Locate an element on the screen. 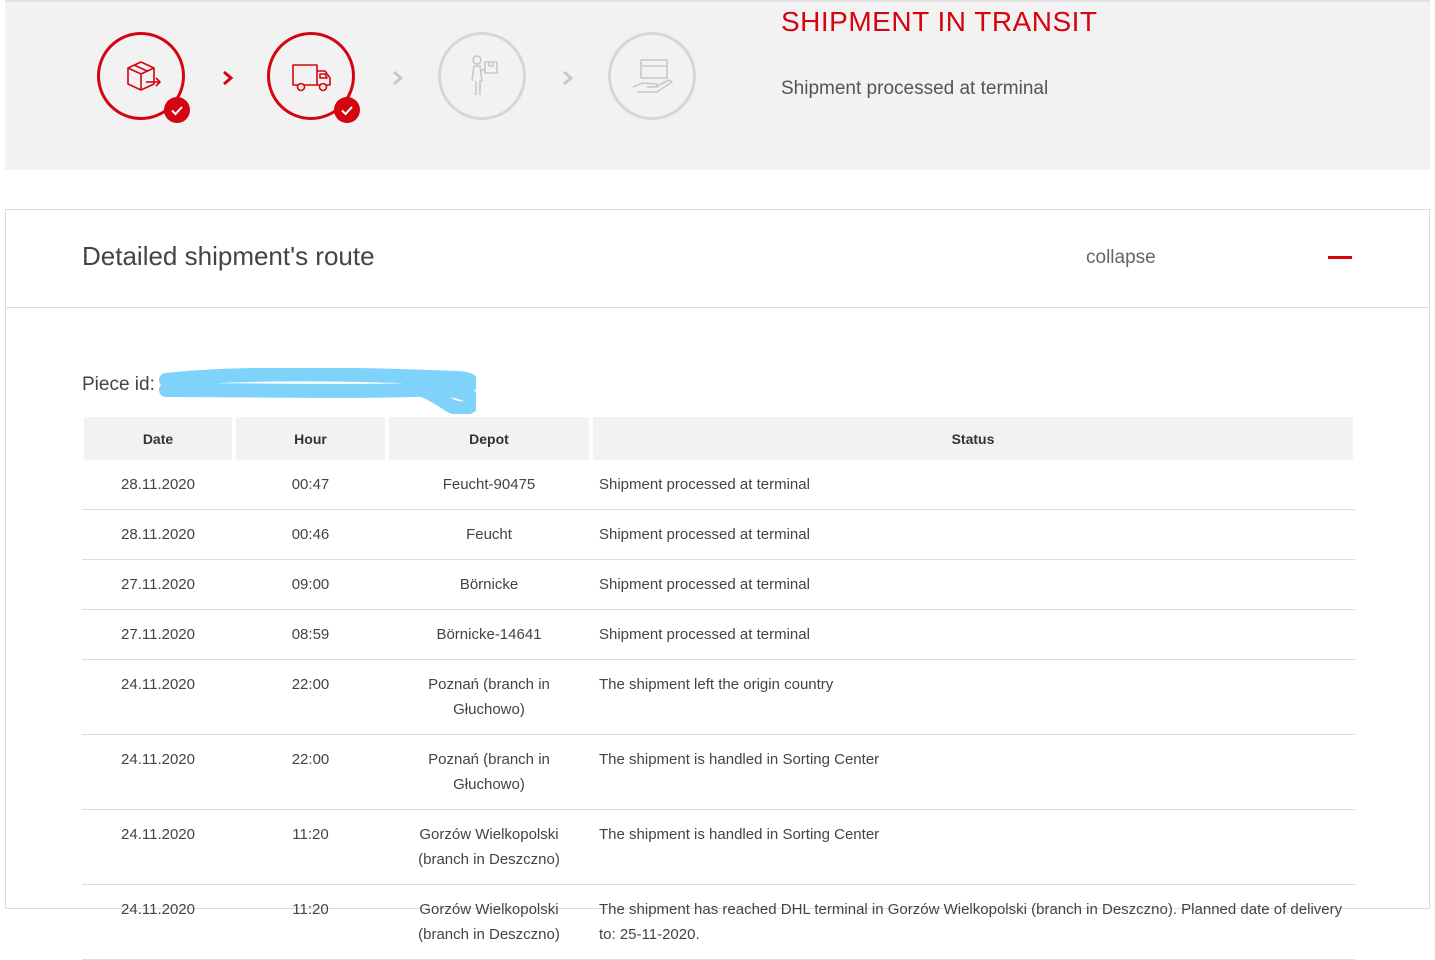 The height and width of the screenshot is (960, 1435). redacted-piece-id is located at coordinates (317, 391).